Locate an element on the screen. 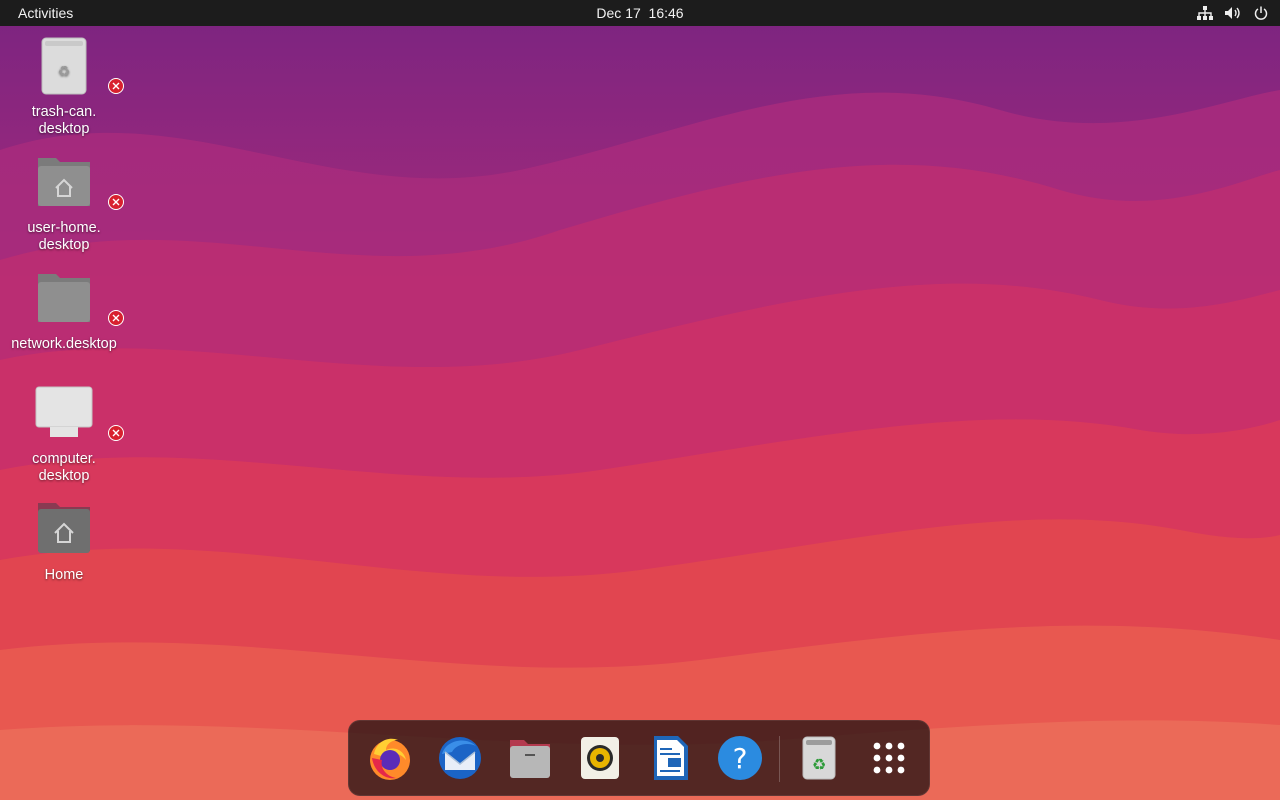 This screenshot has height=800, width=1280. dock-item-files is located at coordinates (530, 758).